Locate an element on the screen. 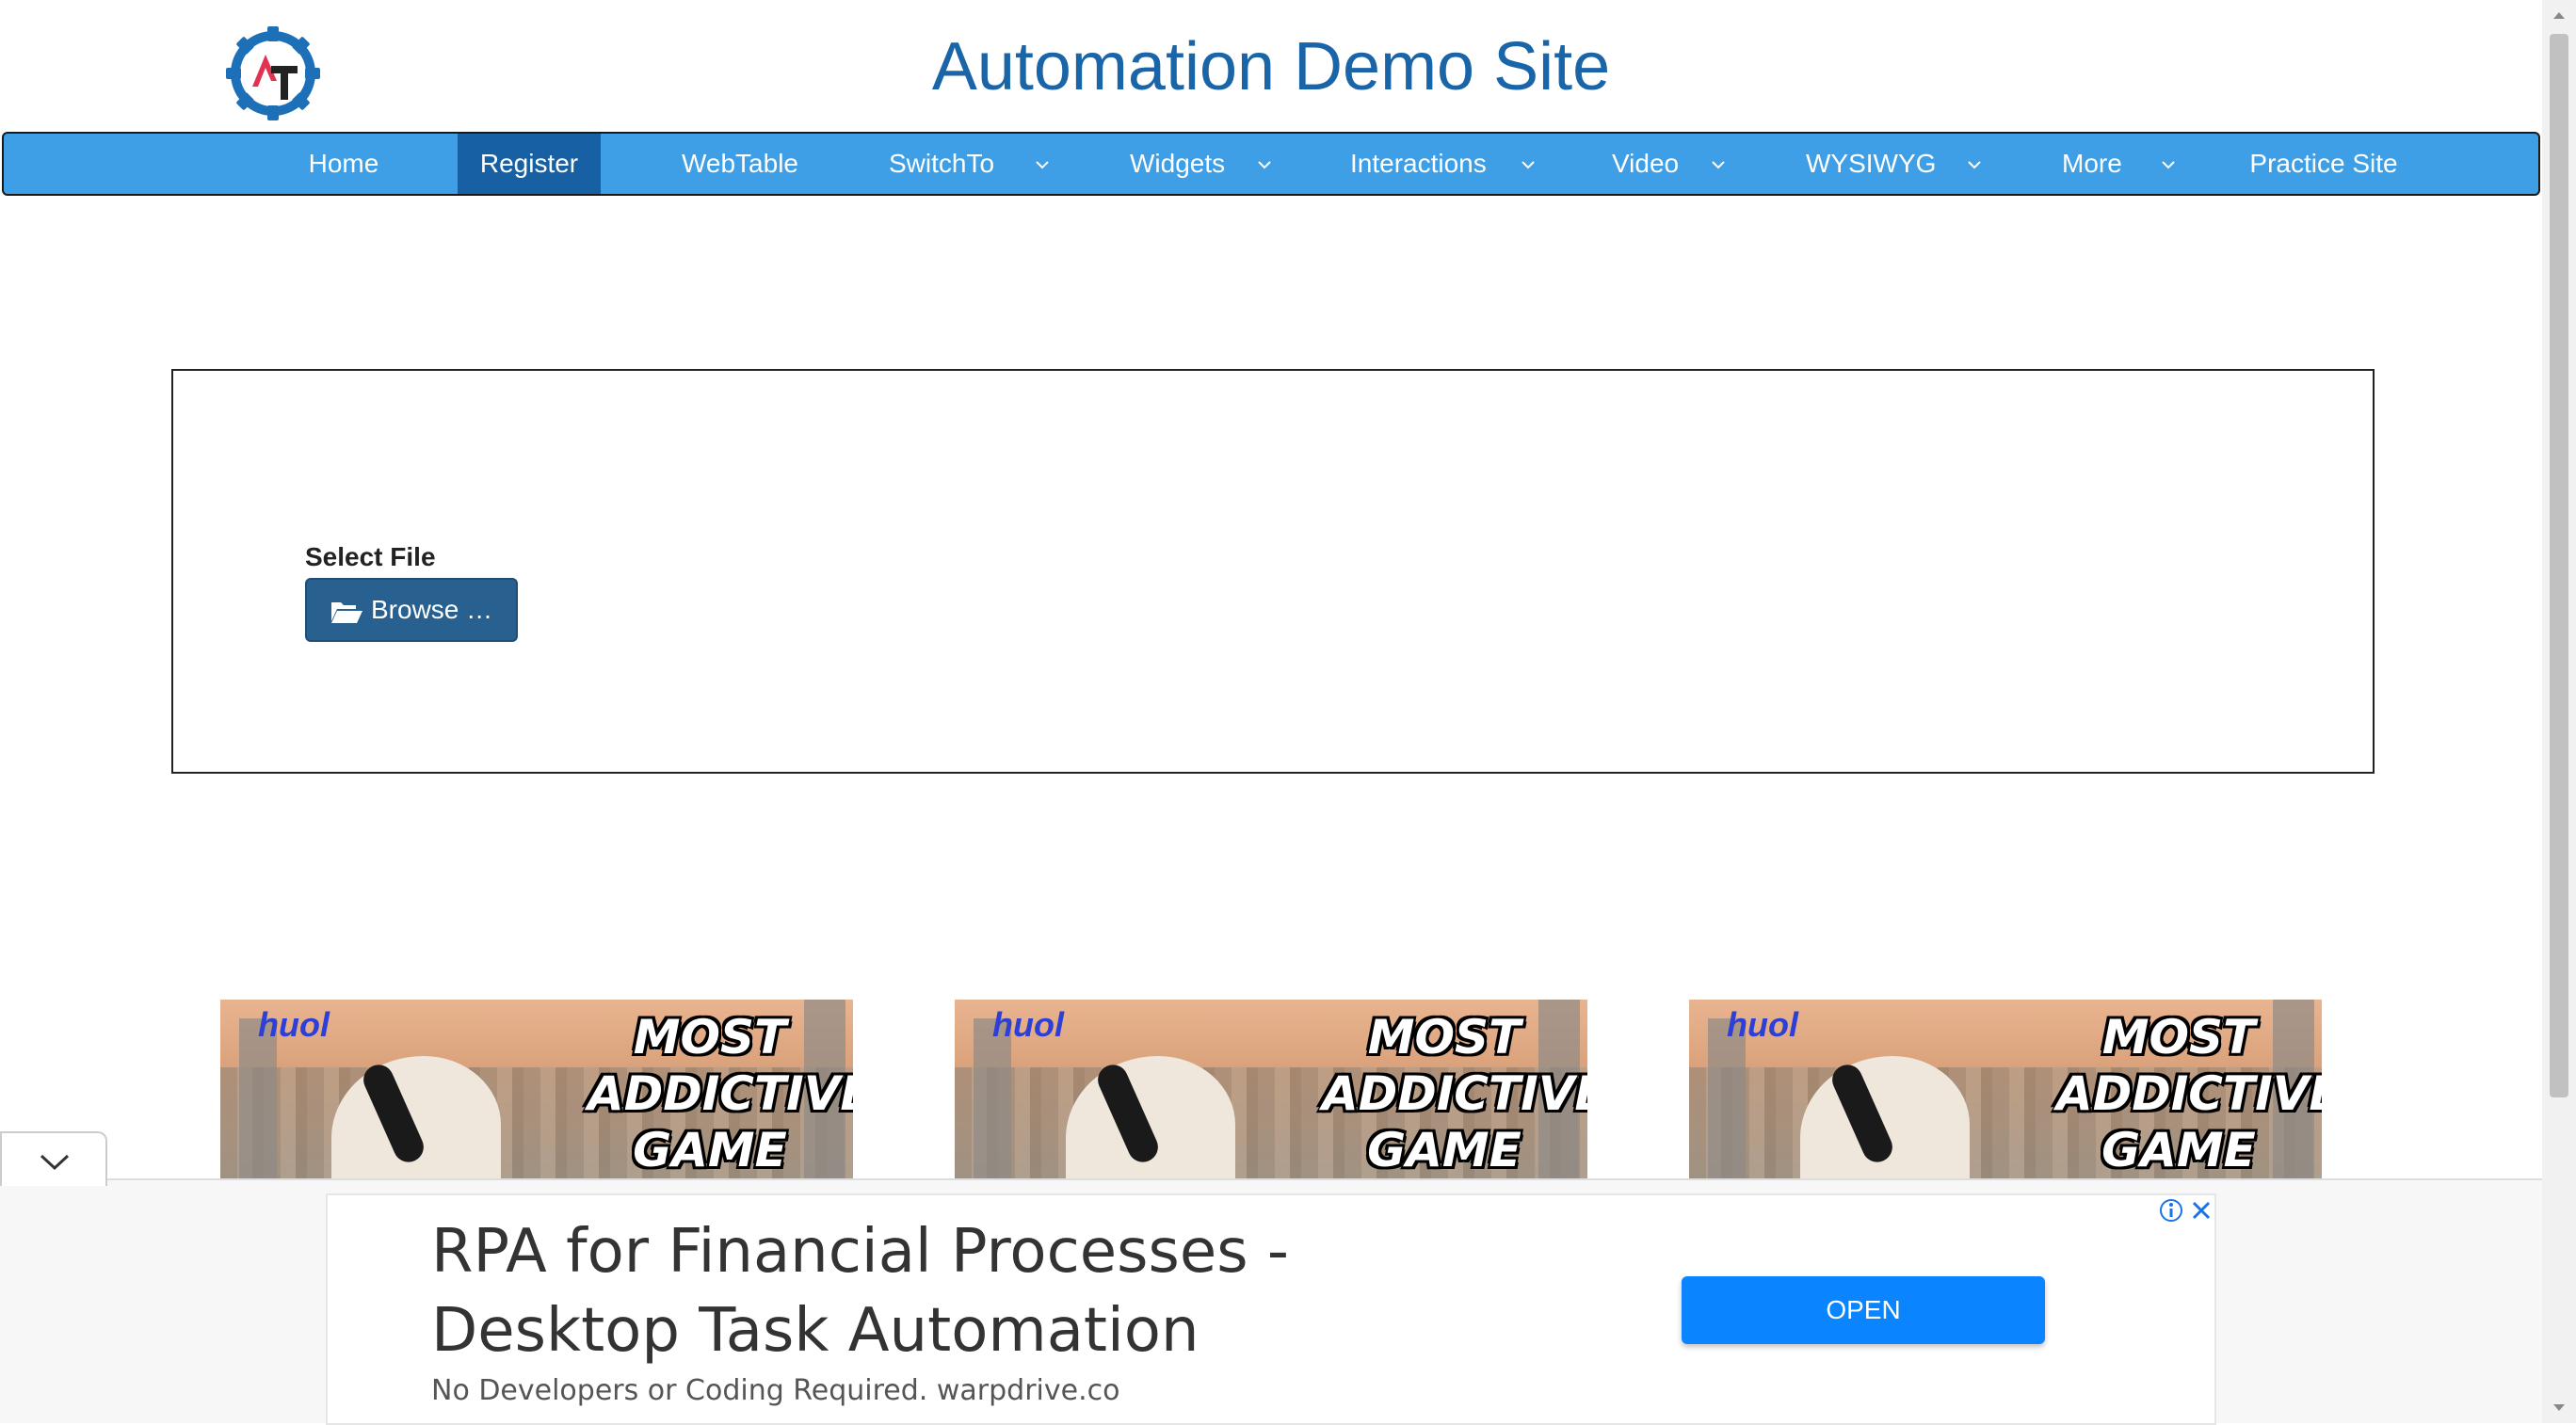 This screenshot has height=1425, width=2576. nav-item-label: Home is located at coordinates (343, 163).